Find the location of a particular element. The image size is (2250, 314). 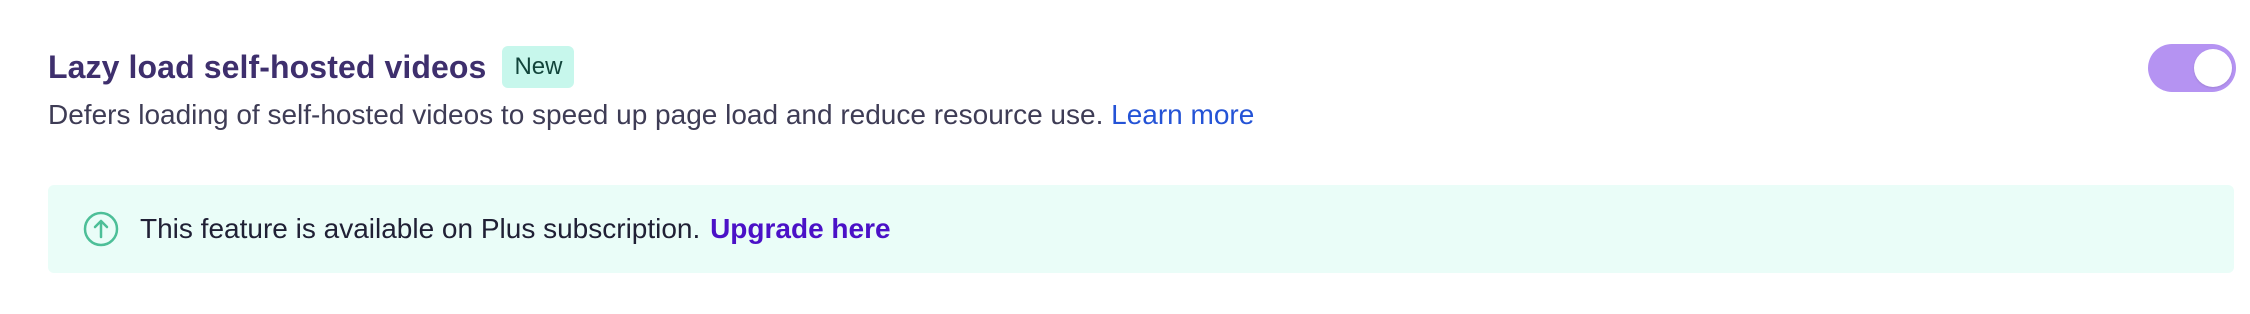

new-badge: New is located at coordinates (538, 67).